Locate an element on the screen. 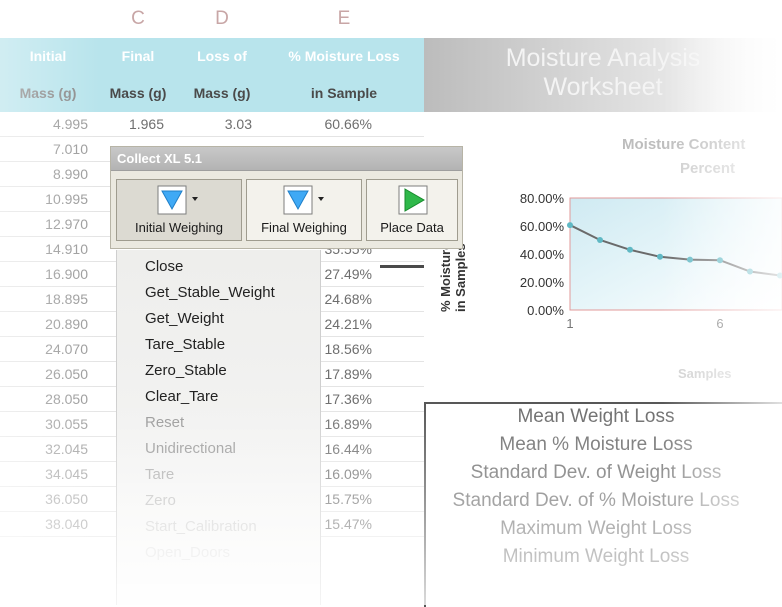 The height and width of the screenshot is (607, 782). initial-weighing-button: Initial Weighing is located at coordinates (179, 210).